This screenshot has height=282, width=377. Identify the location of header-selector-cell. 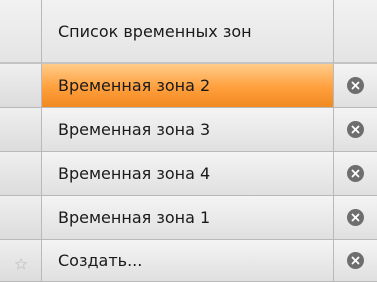
(21, 32).